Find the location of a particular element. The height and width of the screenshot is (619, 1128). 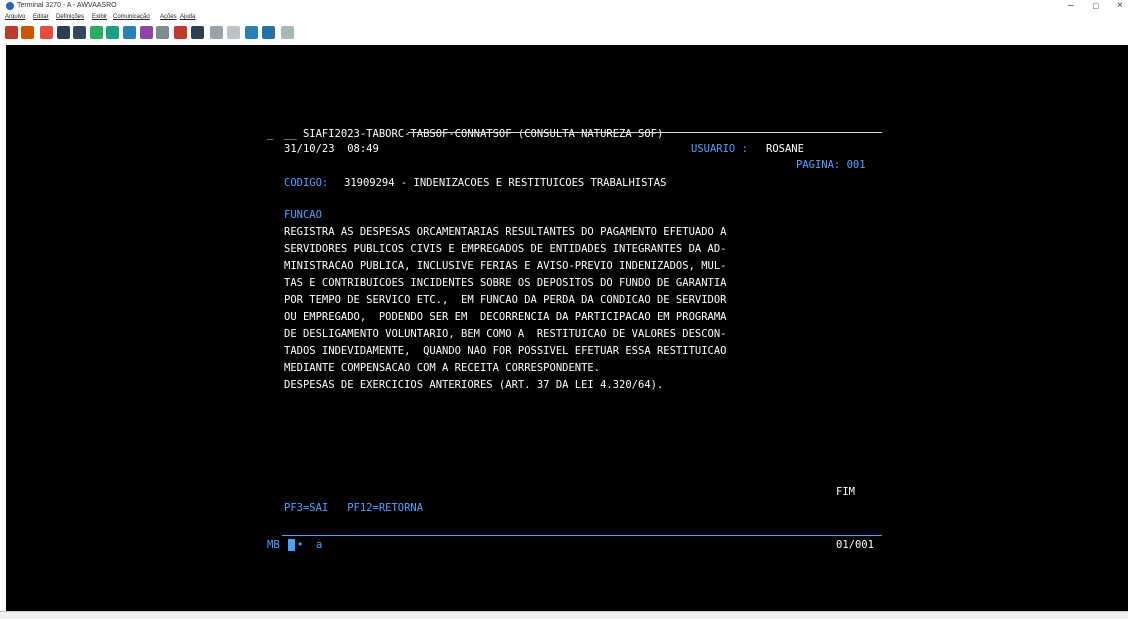

usuario-value: ROSANE is located at coordinates (785, 149).